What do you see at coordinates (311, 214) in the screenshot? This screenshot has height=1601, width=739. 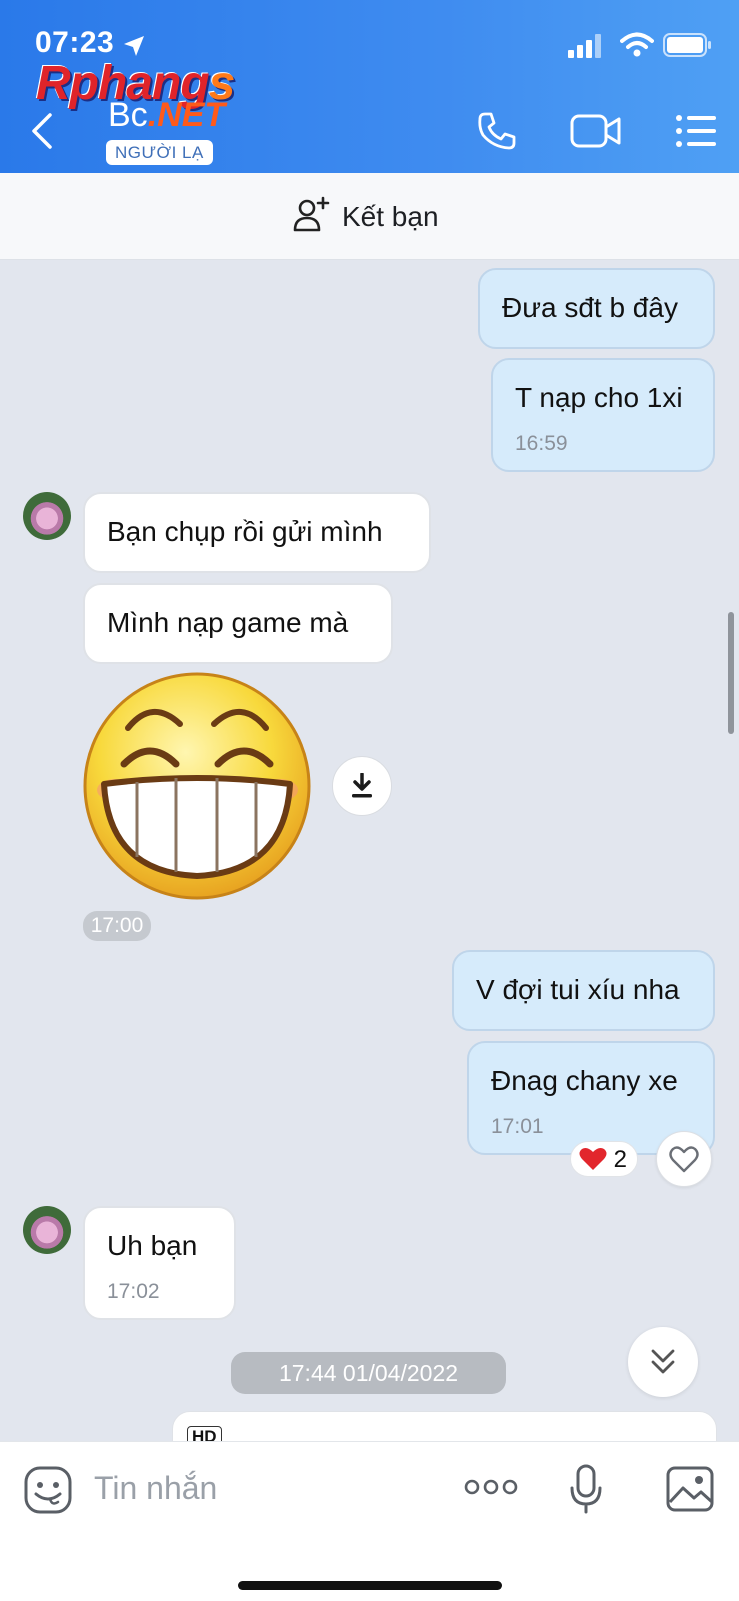 I see `add-user-icon` at bounding box center [311, 214].